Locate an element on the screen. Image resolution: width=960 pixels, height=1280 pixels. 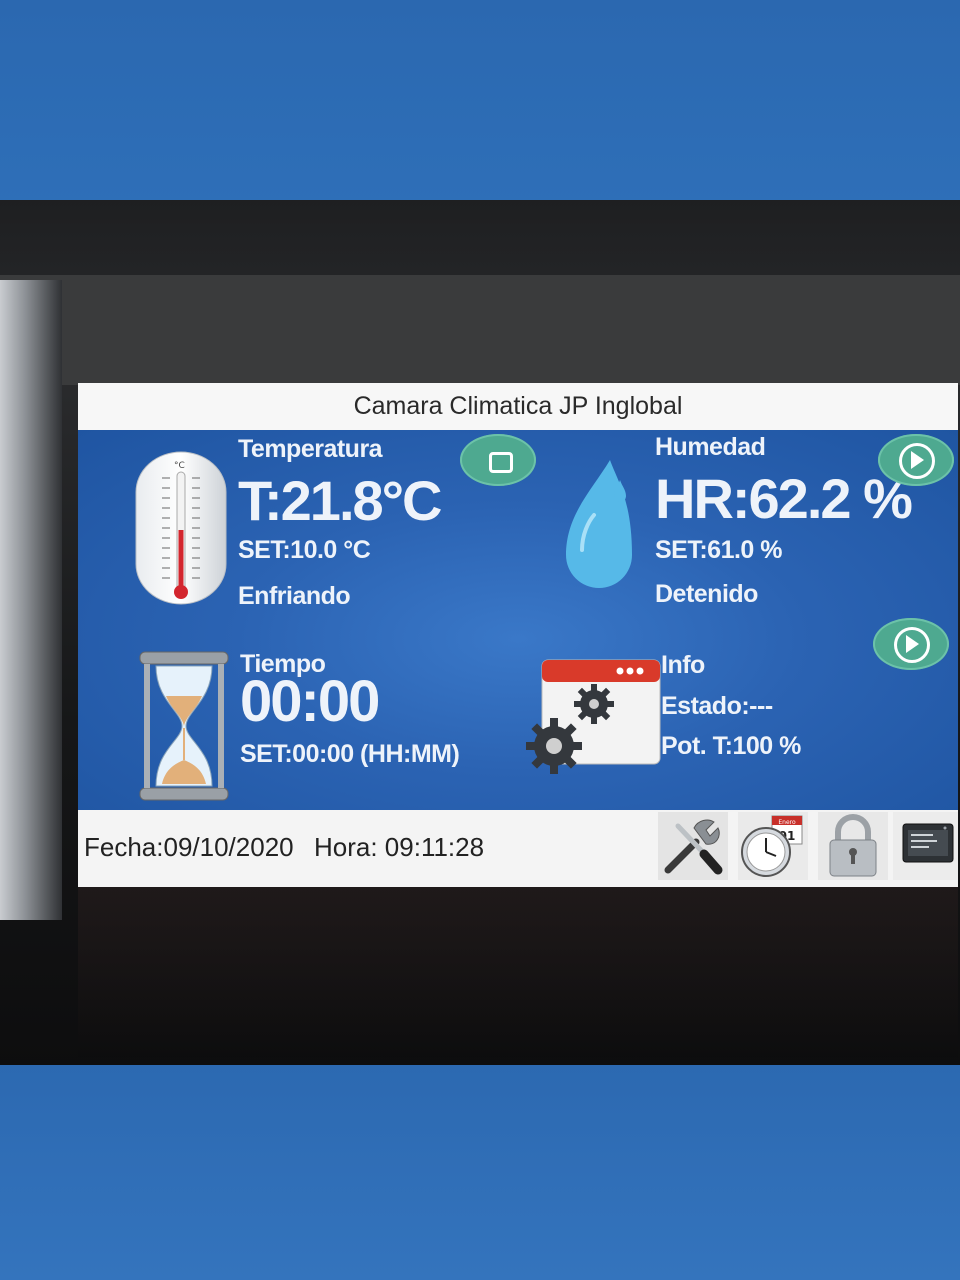
hourglass-icon is located at coordinates (184, 726).